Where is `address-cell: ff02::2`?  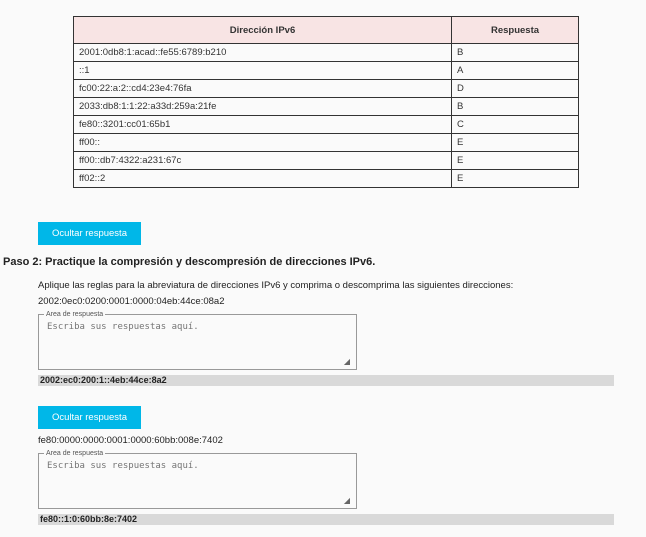
address-cell: ff02::2 is located at coordinates (262, 178).